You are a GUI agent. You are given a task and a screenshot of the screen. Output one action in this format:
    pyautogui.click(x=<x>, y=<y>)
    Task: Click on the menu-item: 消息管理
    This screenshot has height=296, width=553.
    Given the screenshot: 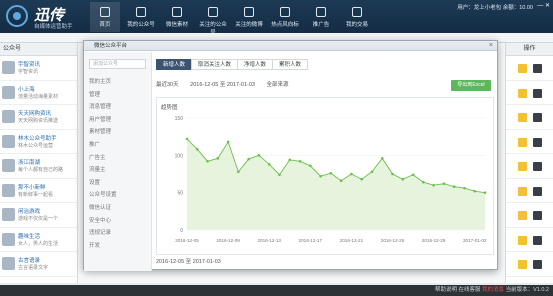 What is the action you would take?
    pyautogui.click(x=117, y=107)
    